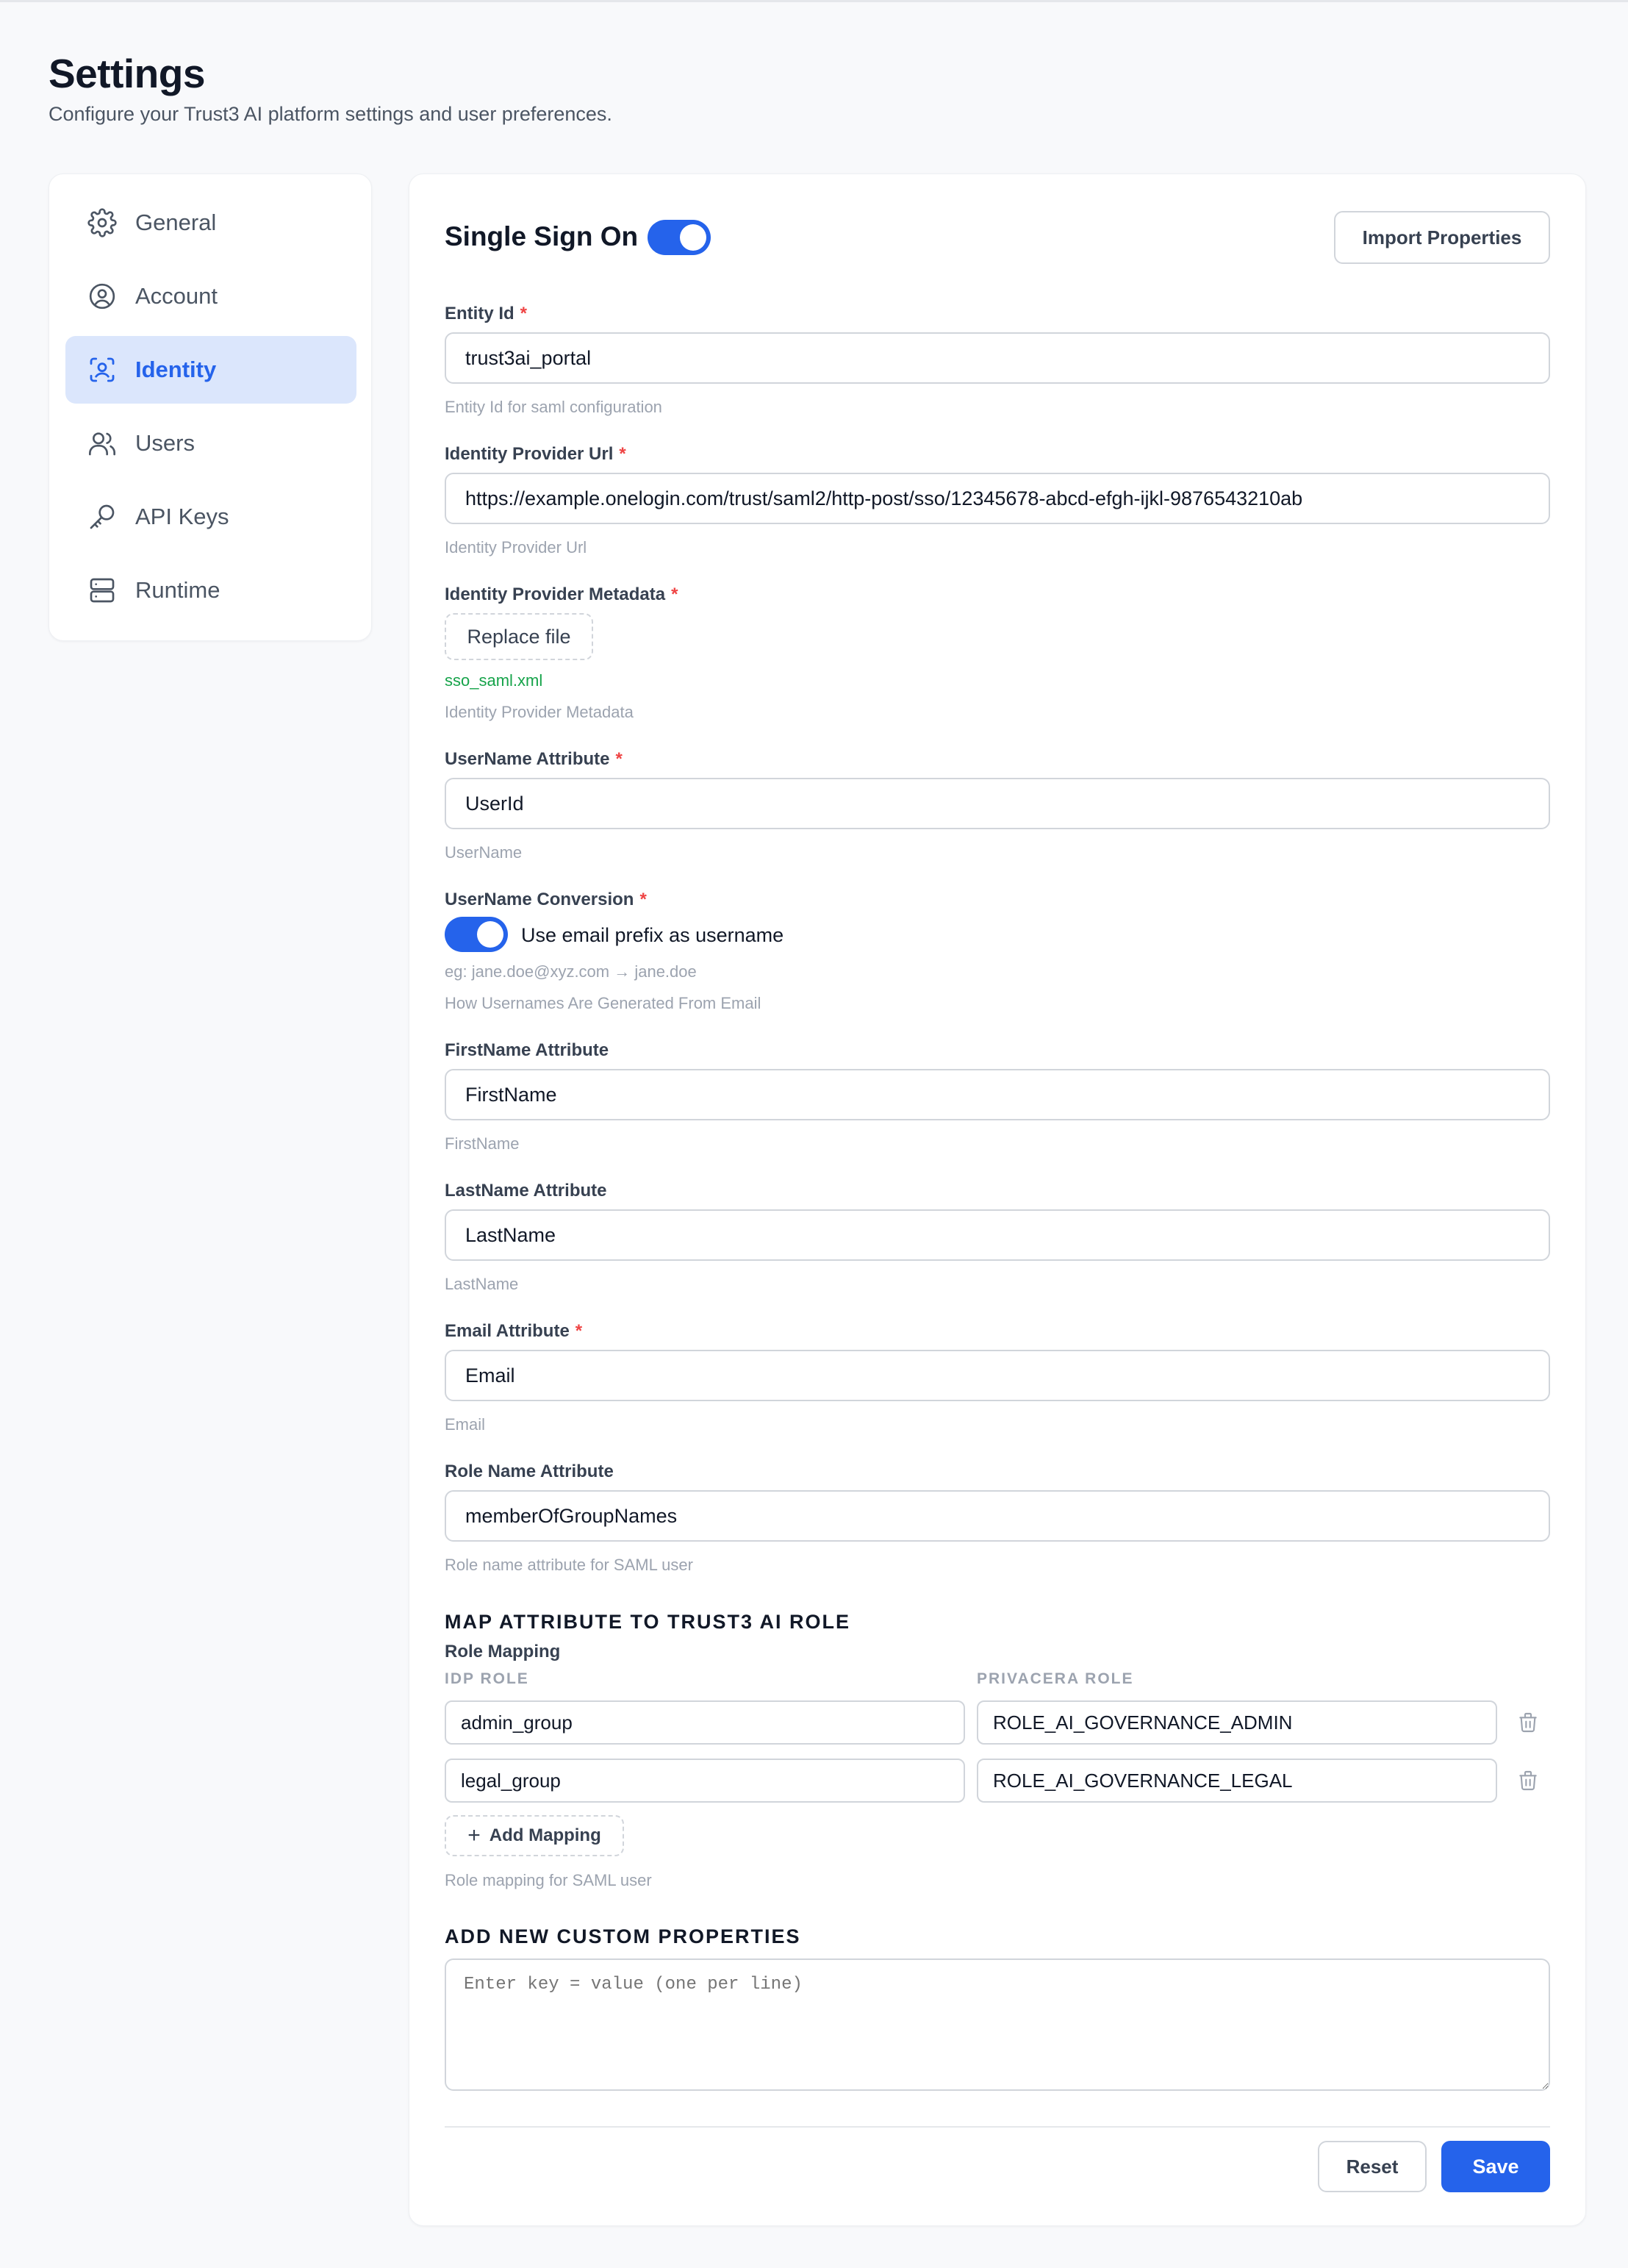 This screenshot has width=1628, height=2268. Describe the element at coordinates (529, 1471) in the screenshot. I see `role-name-attribute-label: Role Name Attribute` at that location.